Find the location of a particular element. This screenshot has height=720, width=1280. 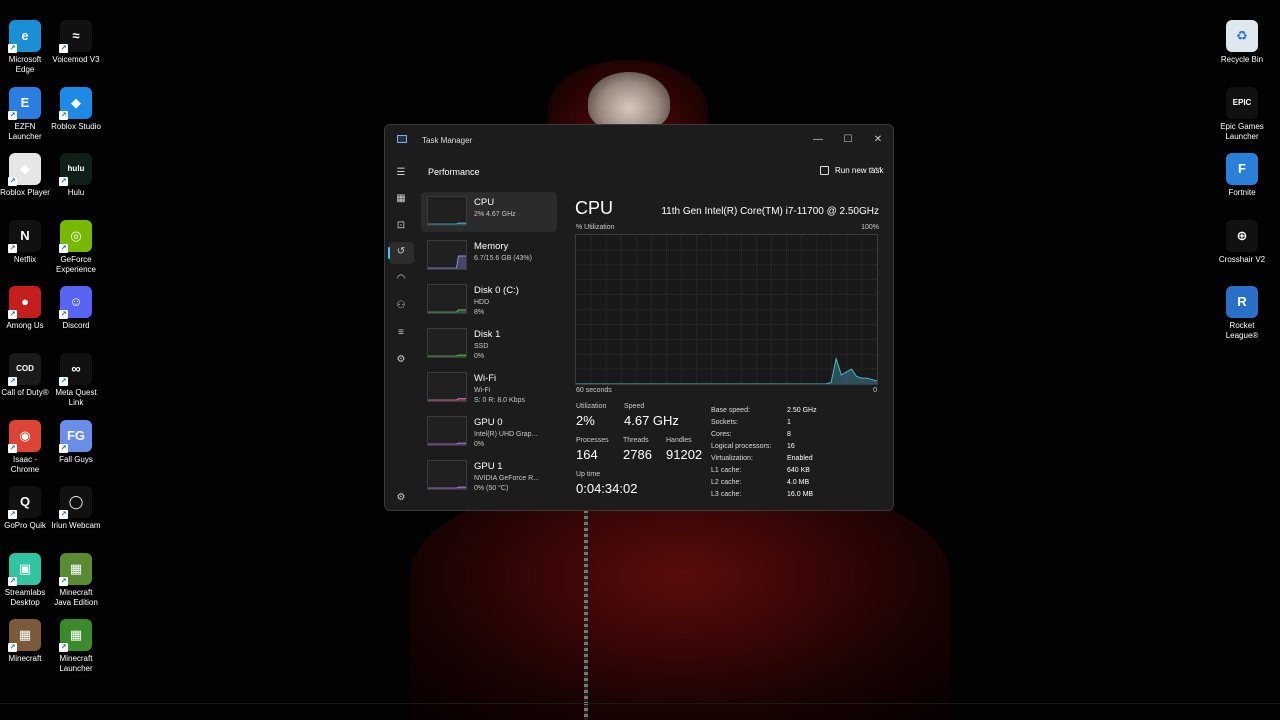

desktop-icon: hulu ↗ Hulu is located at coordinates (76, 175).